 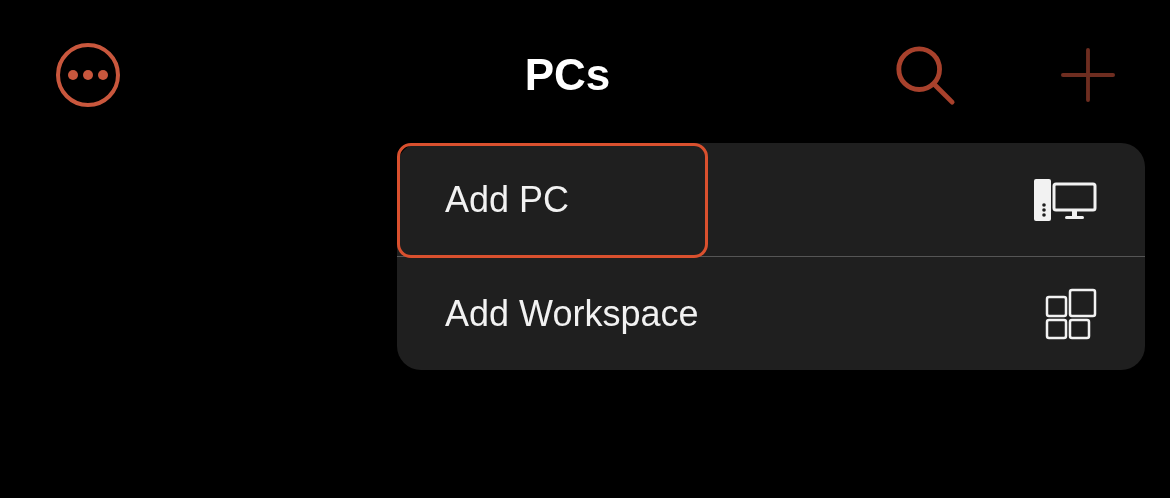 I want to click on add-icon, so click(x=1088, y=75).